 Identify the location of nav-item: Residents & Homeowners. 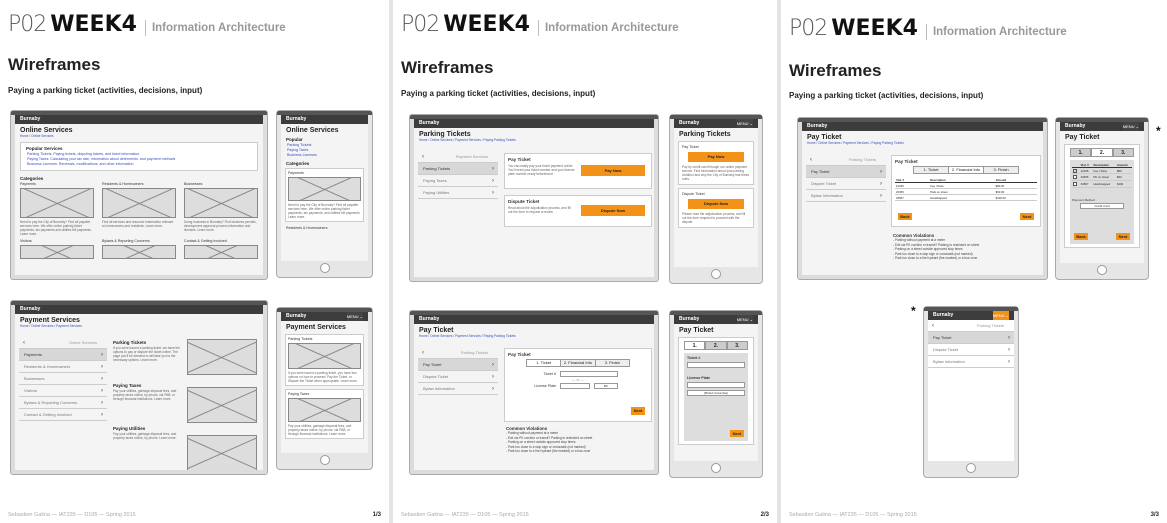
(63, 367).